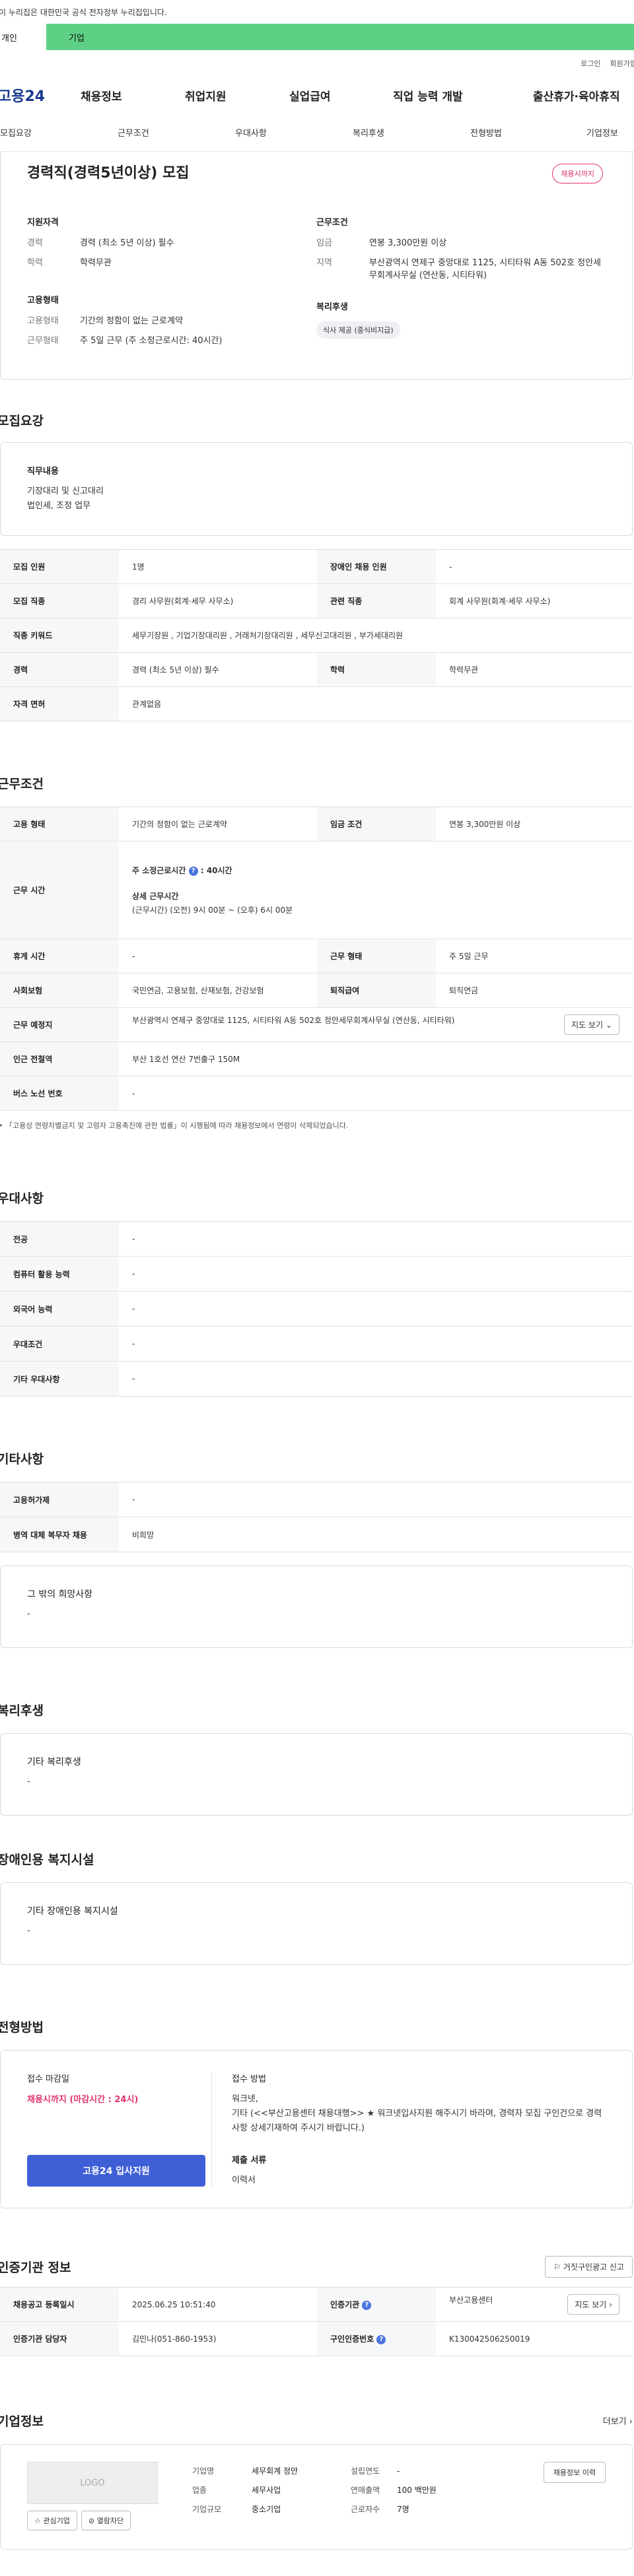 This screenshot has height=2576, width=634. What do you see at coordinates (81, 37) in the screenshot?
I see `tab-company: 기업` at bounding box center [81, 37].